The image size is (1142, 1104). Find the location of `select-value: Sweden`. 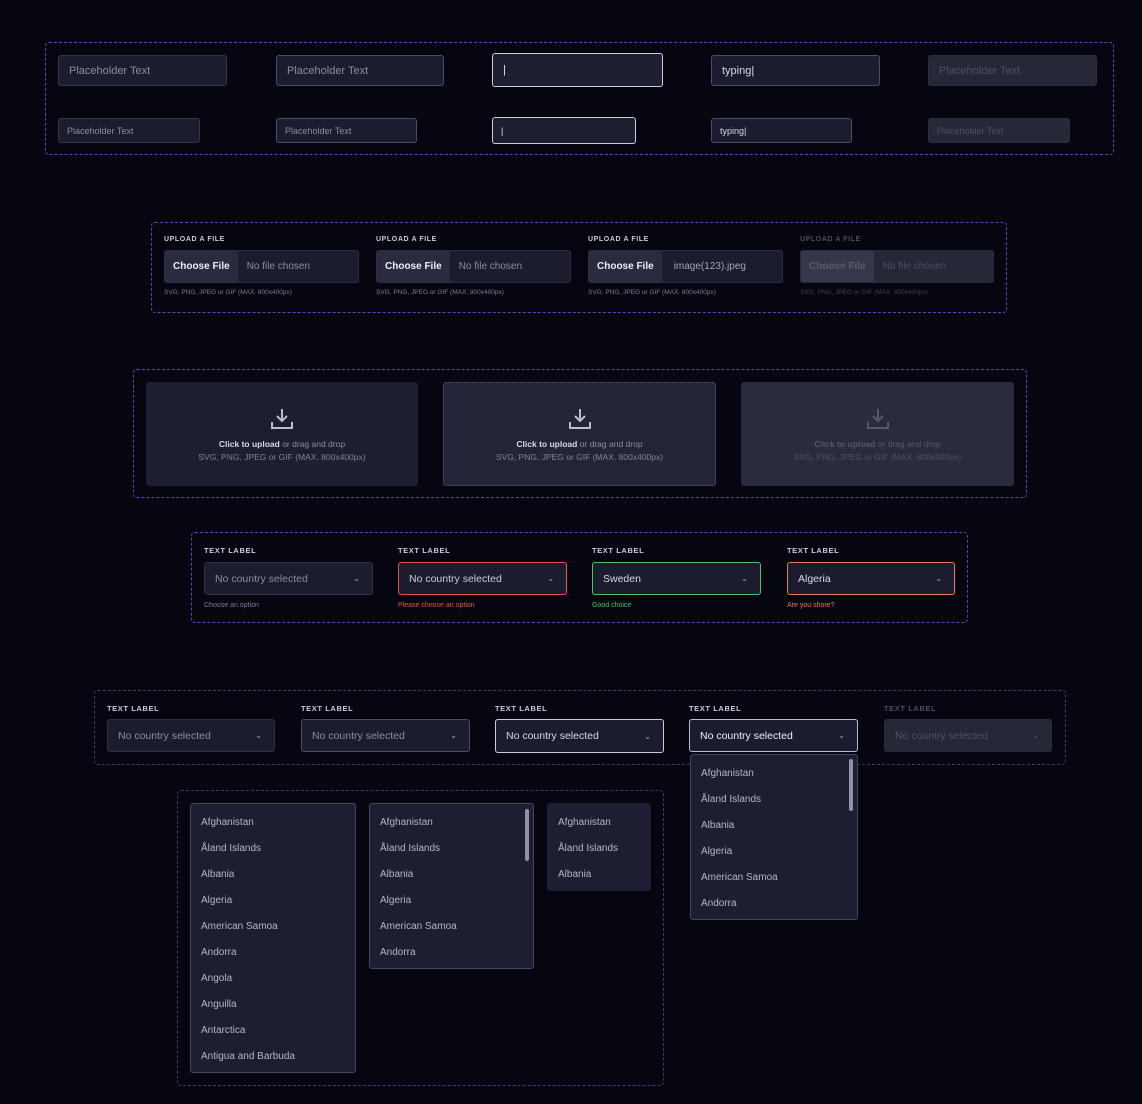

select-value: Sweden is located at coordinates (622, 578).